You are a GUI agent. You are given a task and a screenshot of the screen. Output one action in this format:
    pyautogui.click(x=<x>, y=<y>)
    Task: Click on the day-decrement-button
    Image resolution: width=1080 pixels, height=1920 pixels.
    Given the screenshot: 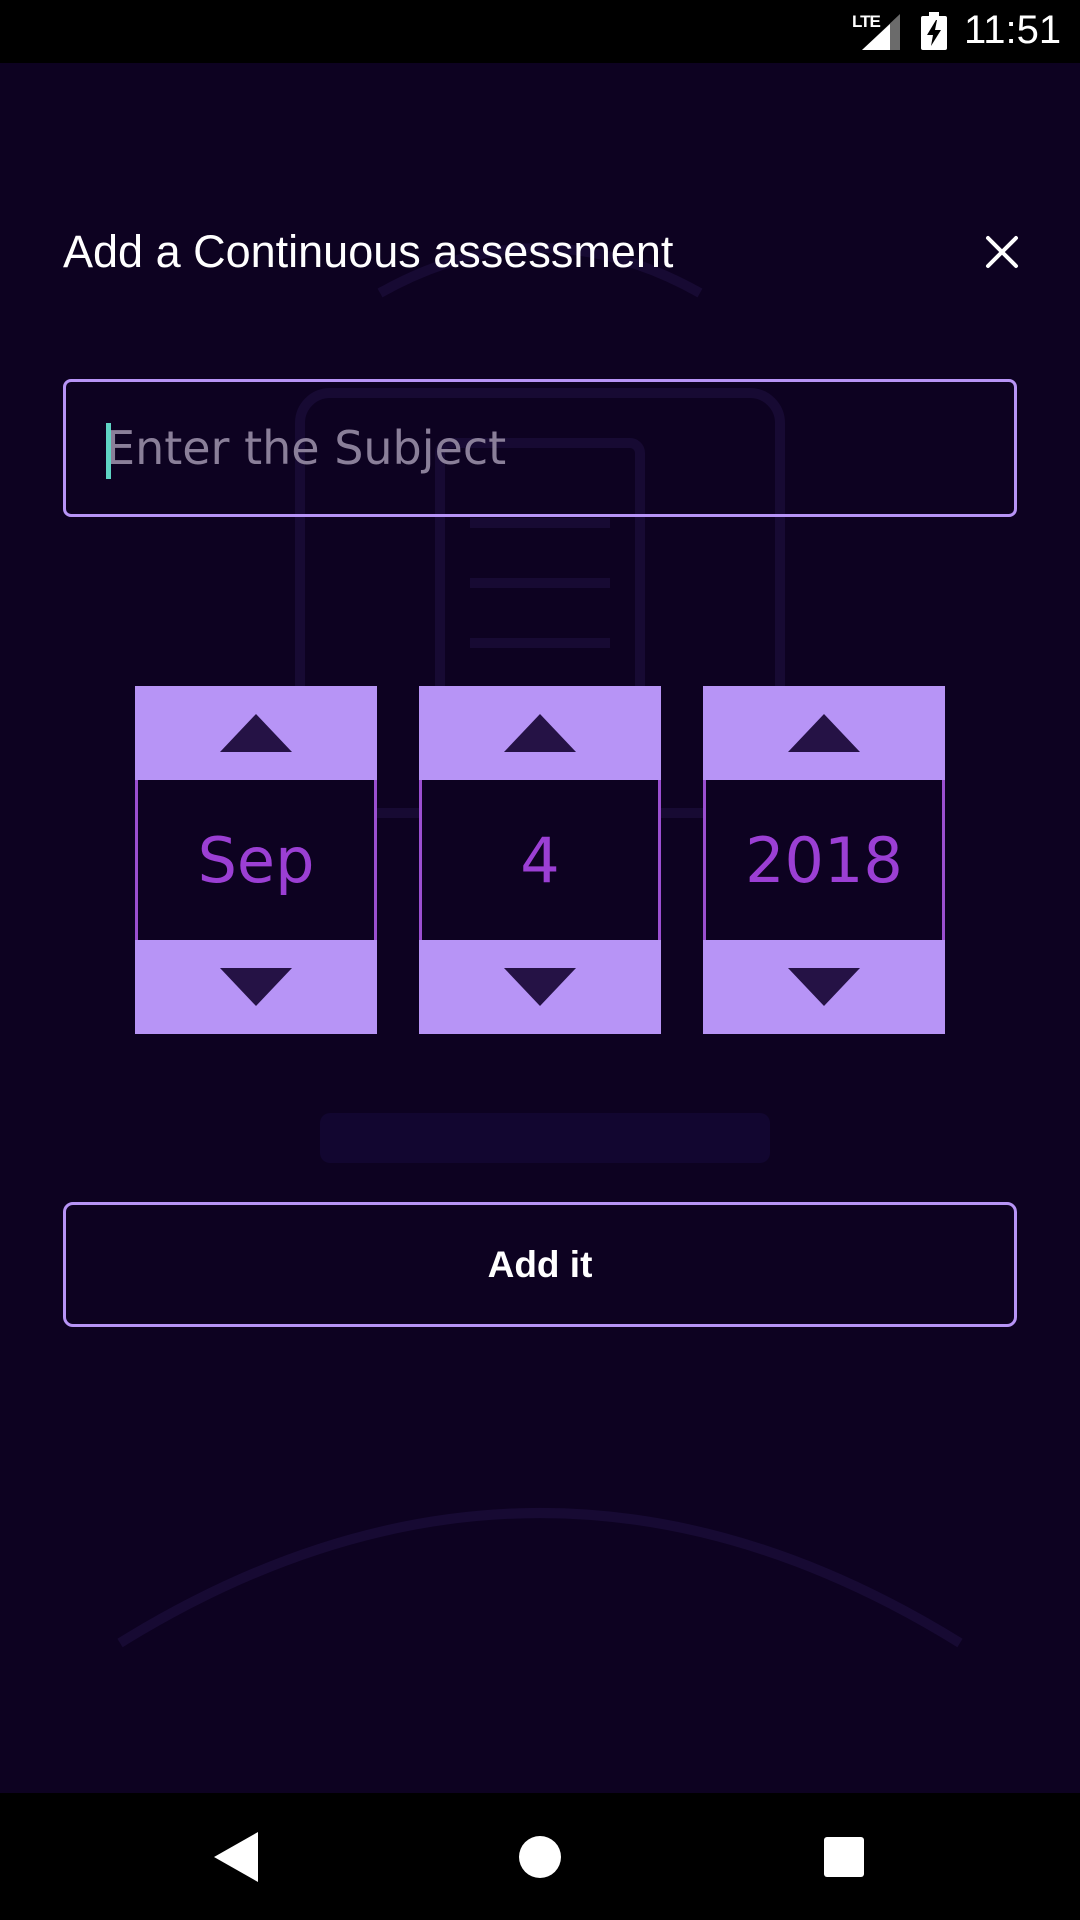 What is the action you would take?
    pyautogui.click(x=540, y=987)
    